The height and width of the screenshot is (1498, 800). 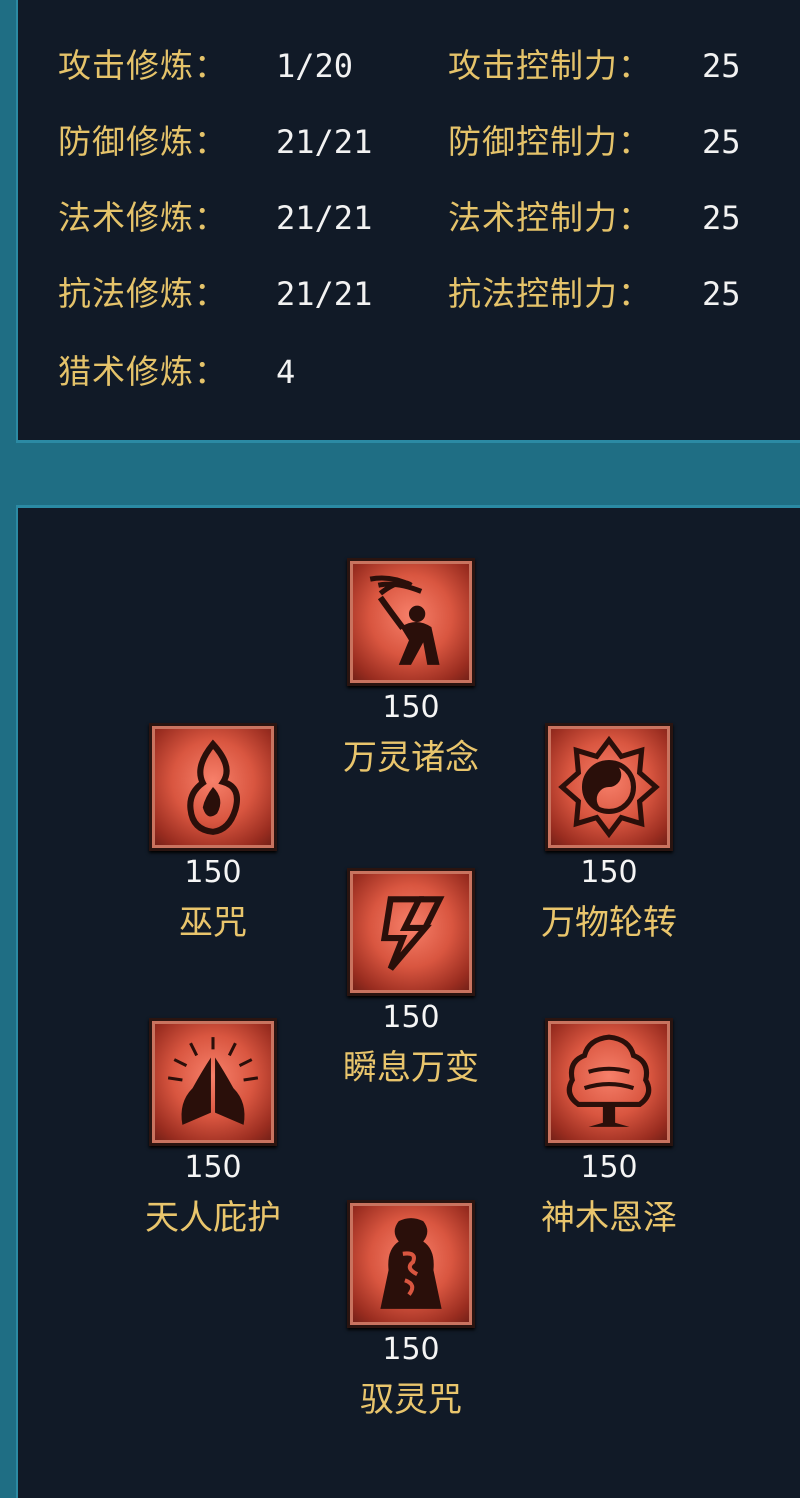 I want to click on skill-name: 瞬息万变, so click(x=411, y=1068).